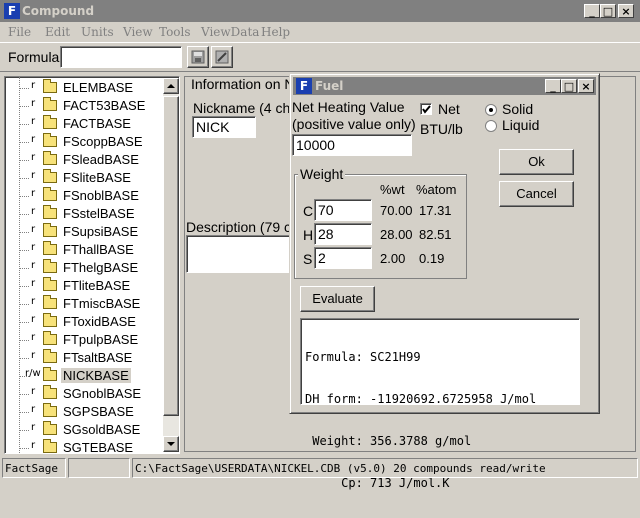 This screenshot has width=640, height=518. I want to click on menu-units: Units, so click(97, 32).